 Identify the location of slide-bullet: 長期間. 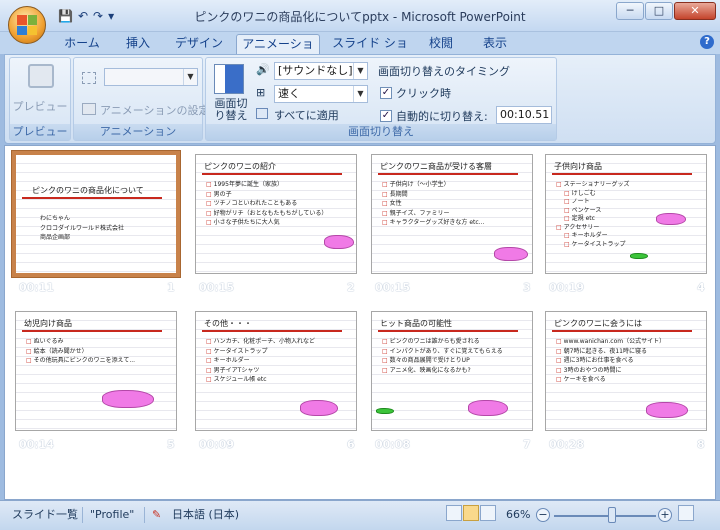
(395, 193).